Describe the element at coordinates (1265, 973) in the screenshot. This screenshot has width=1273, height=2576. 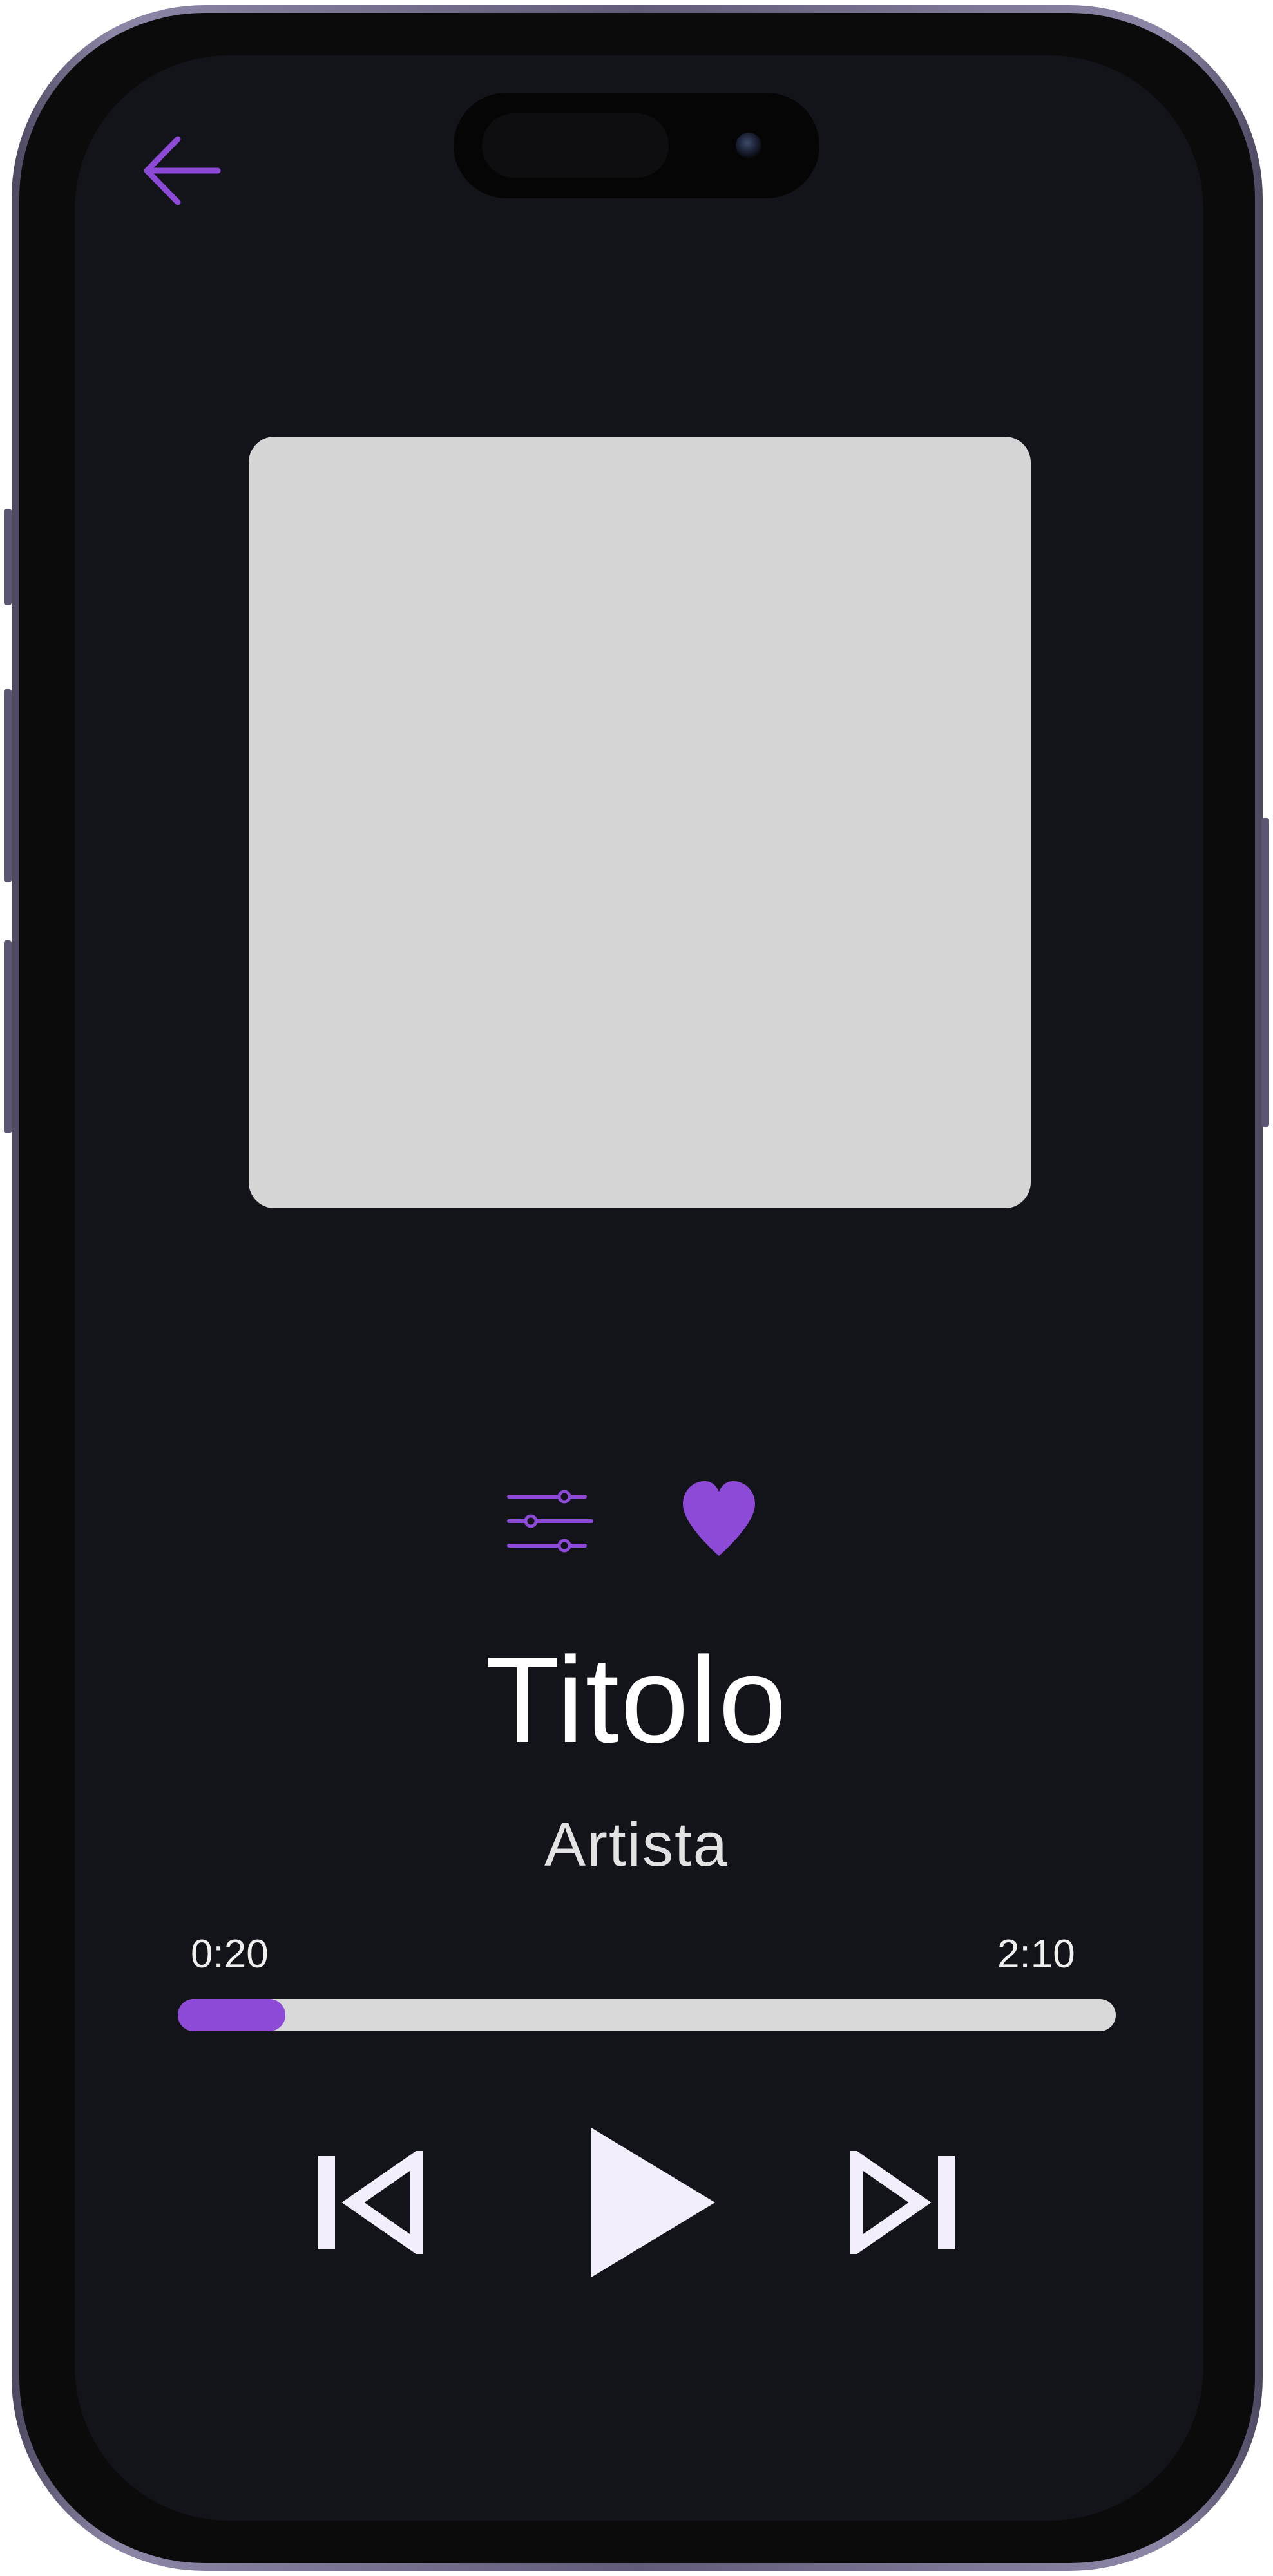
I see `power-button` at that location.